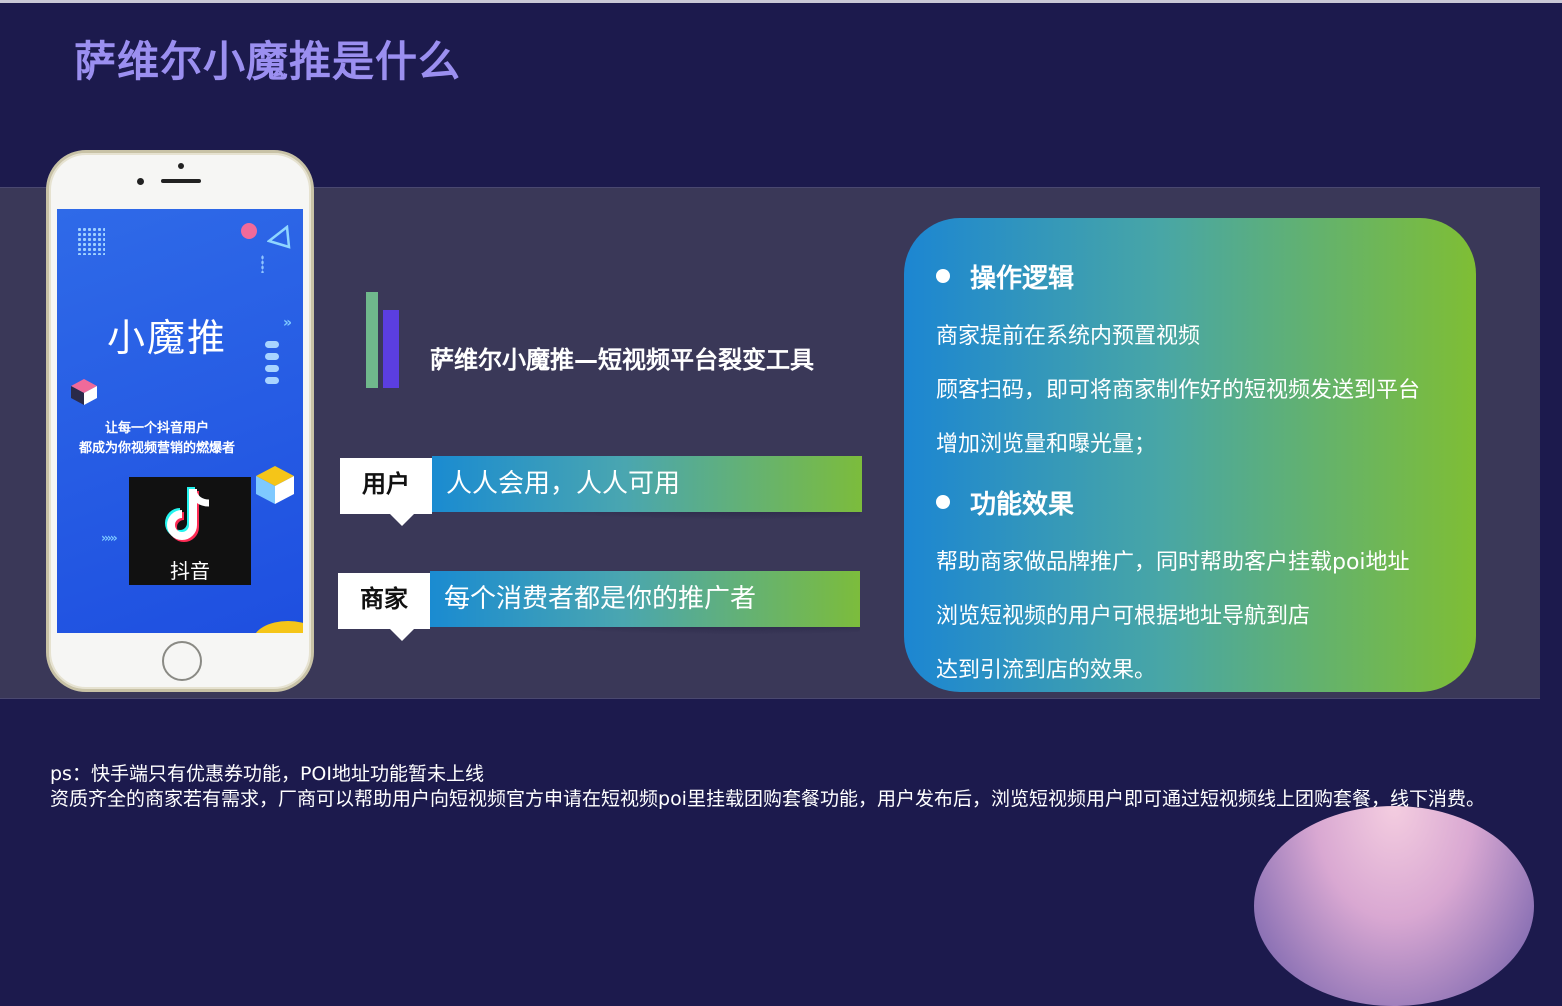 The image size is (1562, 1006). What do you see at coordinates (1046, 670) in the screenshot?
I see `card-line: 达到引流到店的效果。` at bounding box center [1046, 670].